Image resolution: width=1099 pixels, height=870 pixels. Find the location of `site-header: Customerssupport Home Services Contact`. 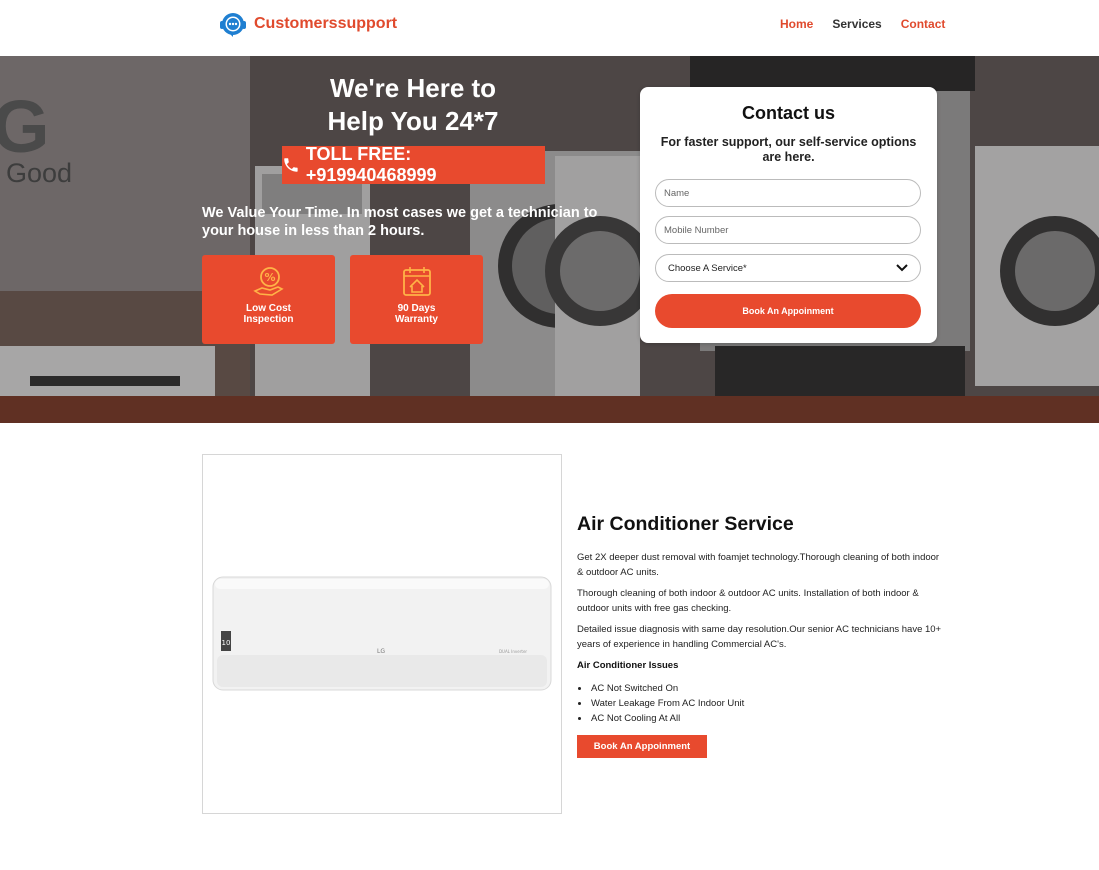

site-header: Customerssupport Home Services Contact is located at coordinates (549, 28).